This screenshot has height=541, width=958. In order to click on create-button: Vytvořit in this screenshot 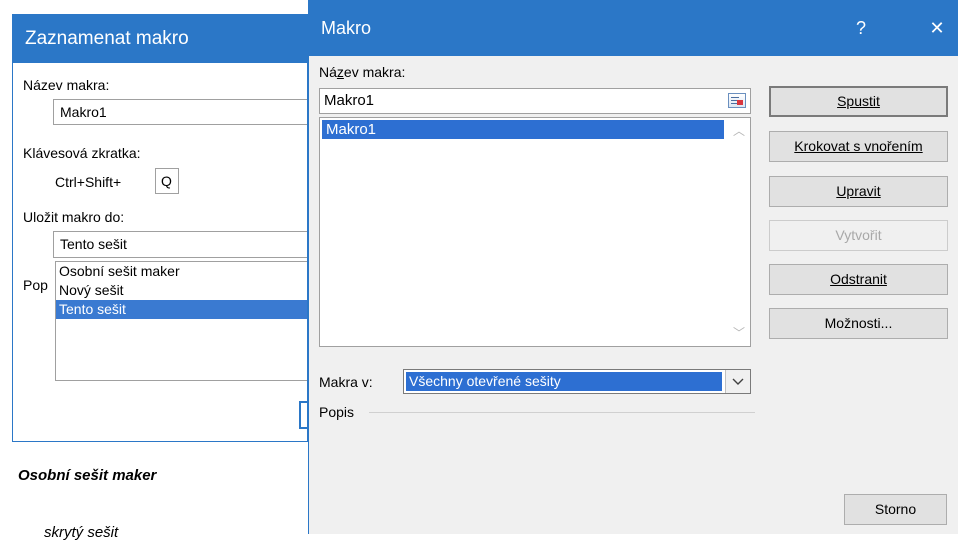, I will do `click(858, 235)`.